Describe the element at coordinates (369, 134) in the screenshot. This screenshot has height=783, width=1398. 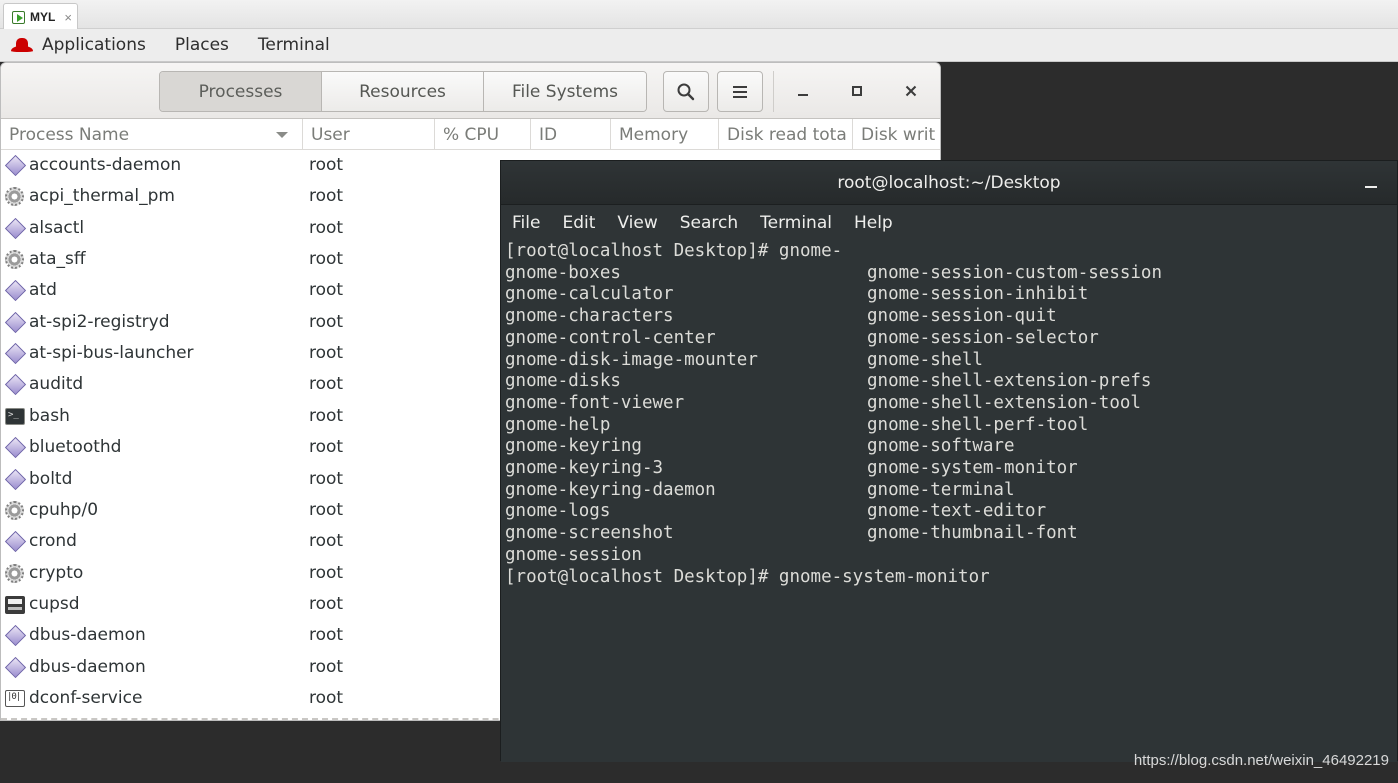
I see `column-user: User` at that location.